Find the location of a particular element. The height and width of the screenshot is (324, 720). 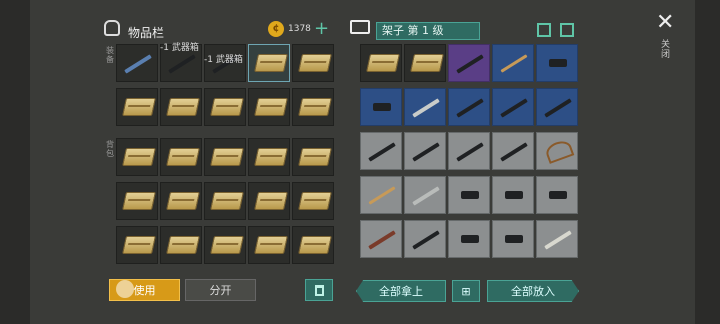

backpack-side-label: 背包 is located at coordinates (110, 149).